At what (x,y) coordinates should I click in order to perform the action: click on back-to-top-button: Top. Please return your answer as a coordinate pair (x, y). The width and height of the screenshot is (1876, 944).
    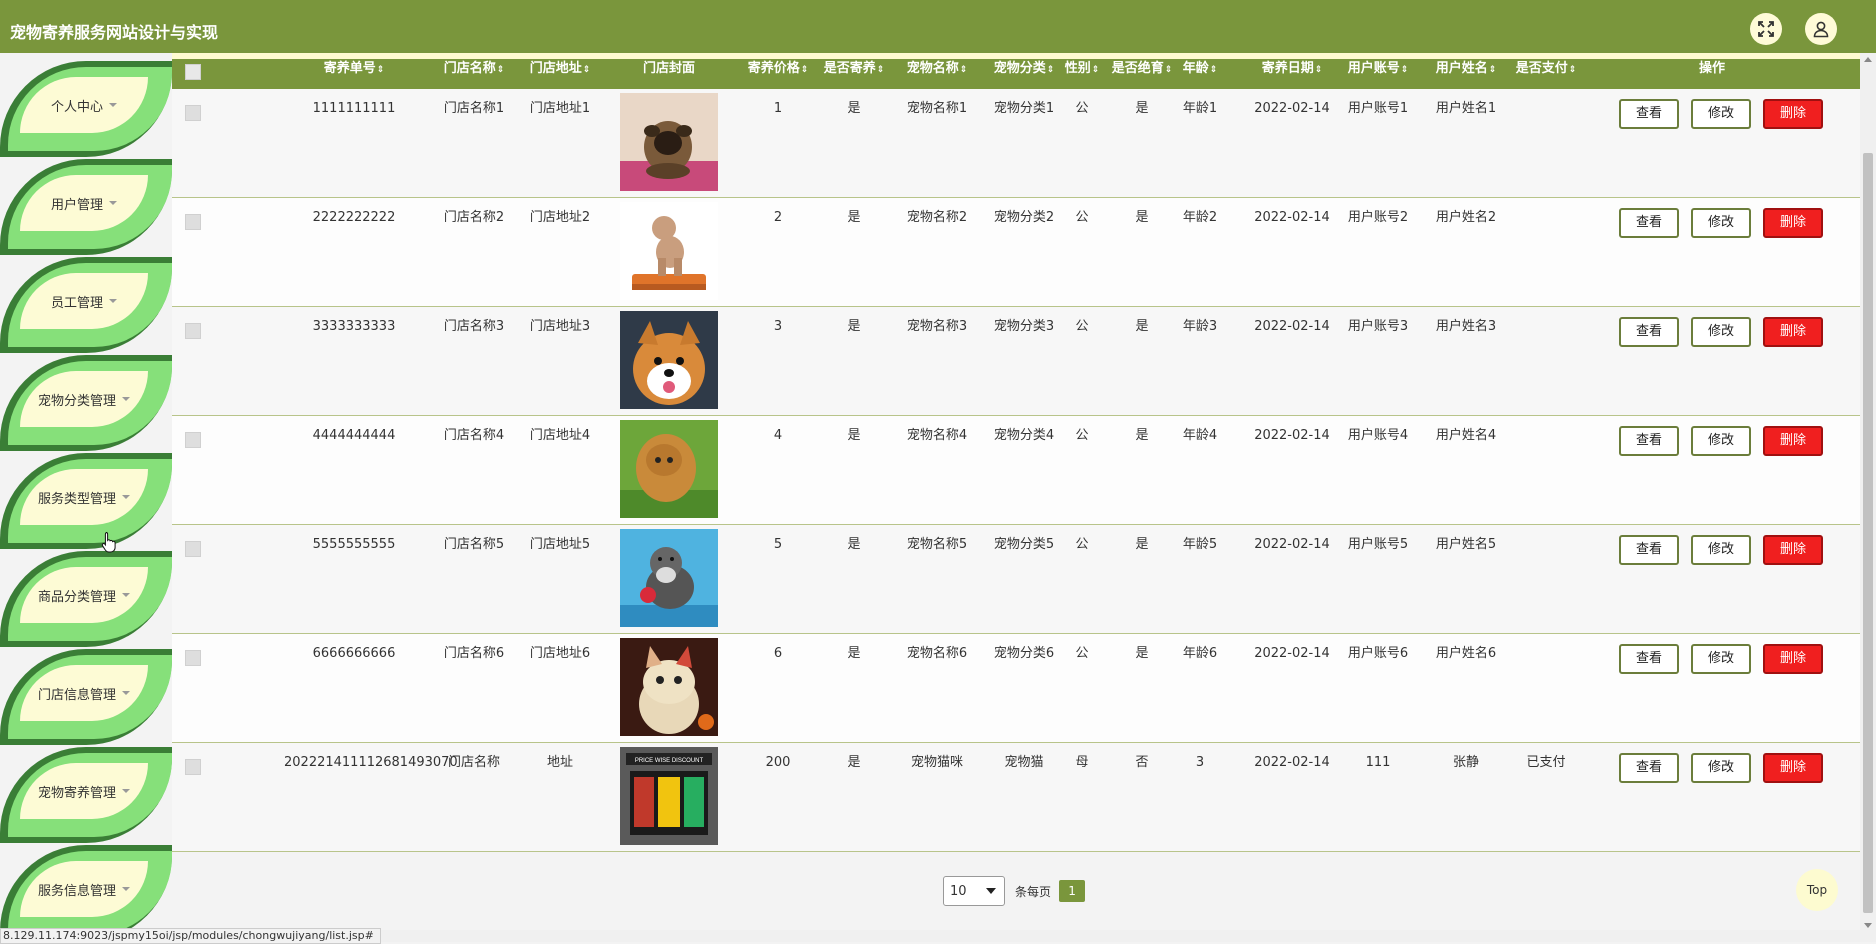
    Looking at the image, I should click on (1817, 890).